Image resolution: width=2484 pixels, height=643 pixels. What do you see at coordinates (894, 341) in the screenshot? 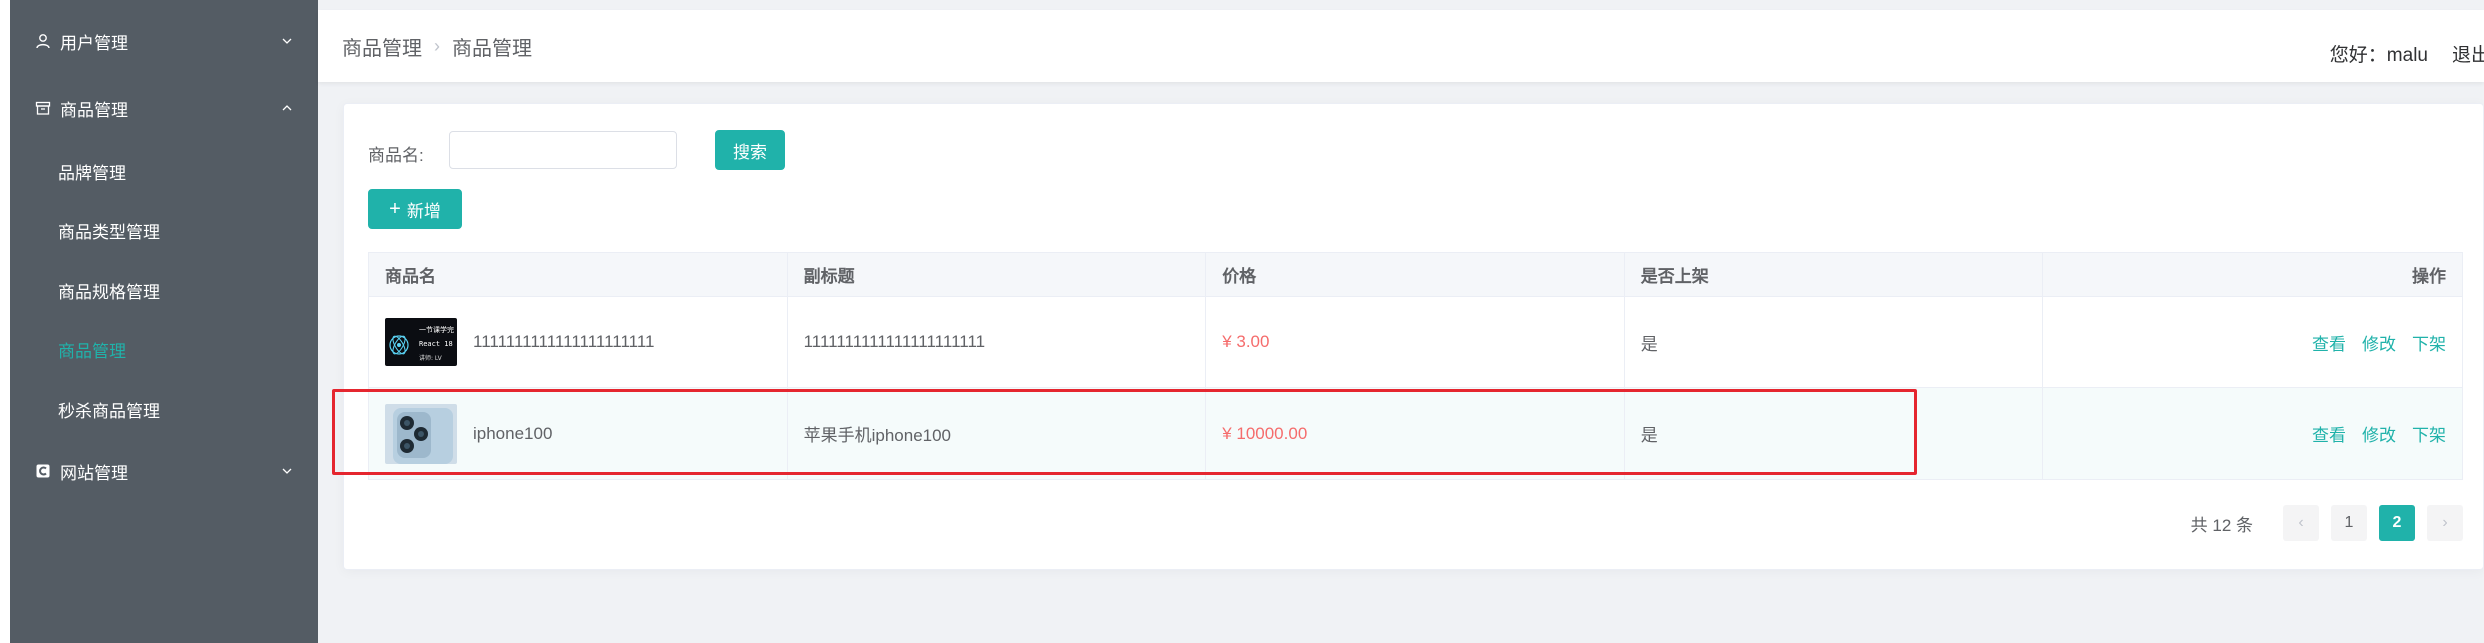
I see `goods-subtitle: 1111111111111111111111` at bounding box center [894, 341].